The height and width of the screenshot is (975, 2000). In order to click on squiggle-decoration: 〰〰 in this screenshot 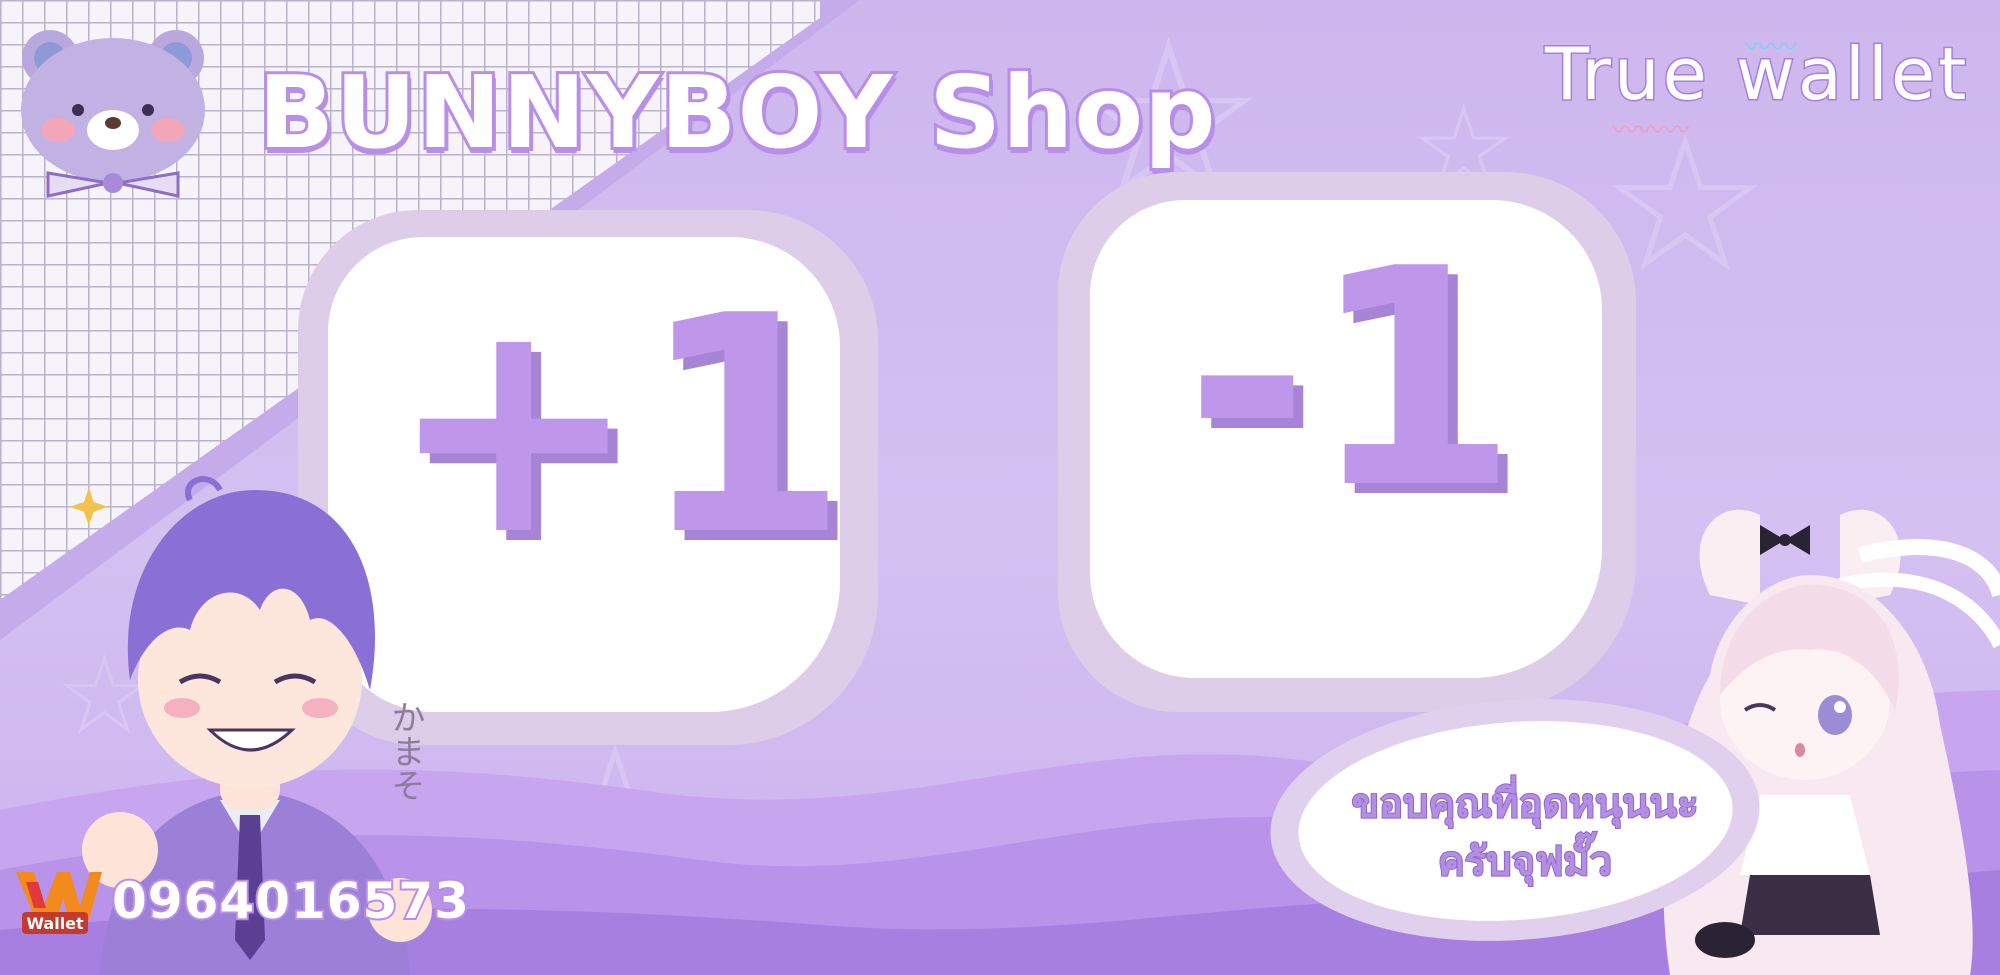, I will do `click(1771, 48)`.